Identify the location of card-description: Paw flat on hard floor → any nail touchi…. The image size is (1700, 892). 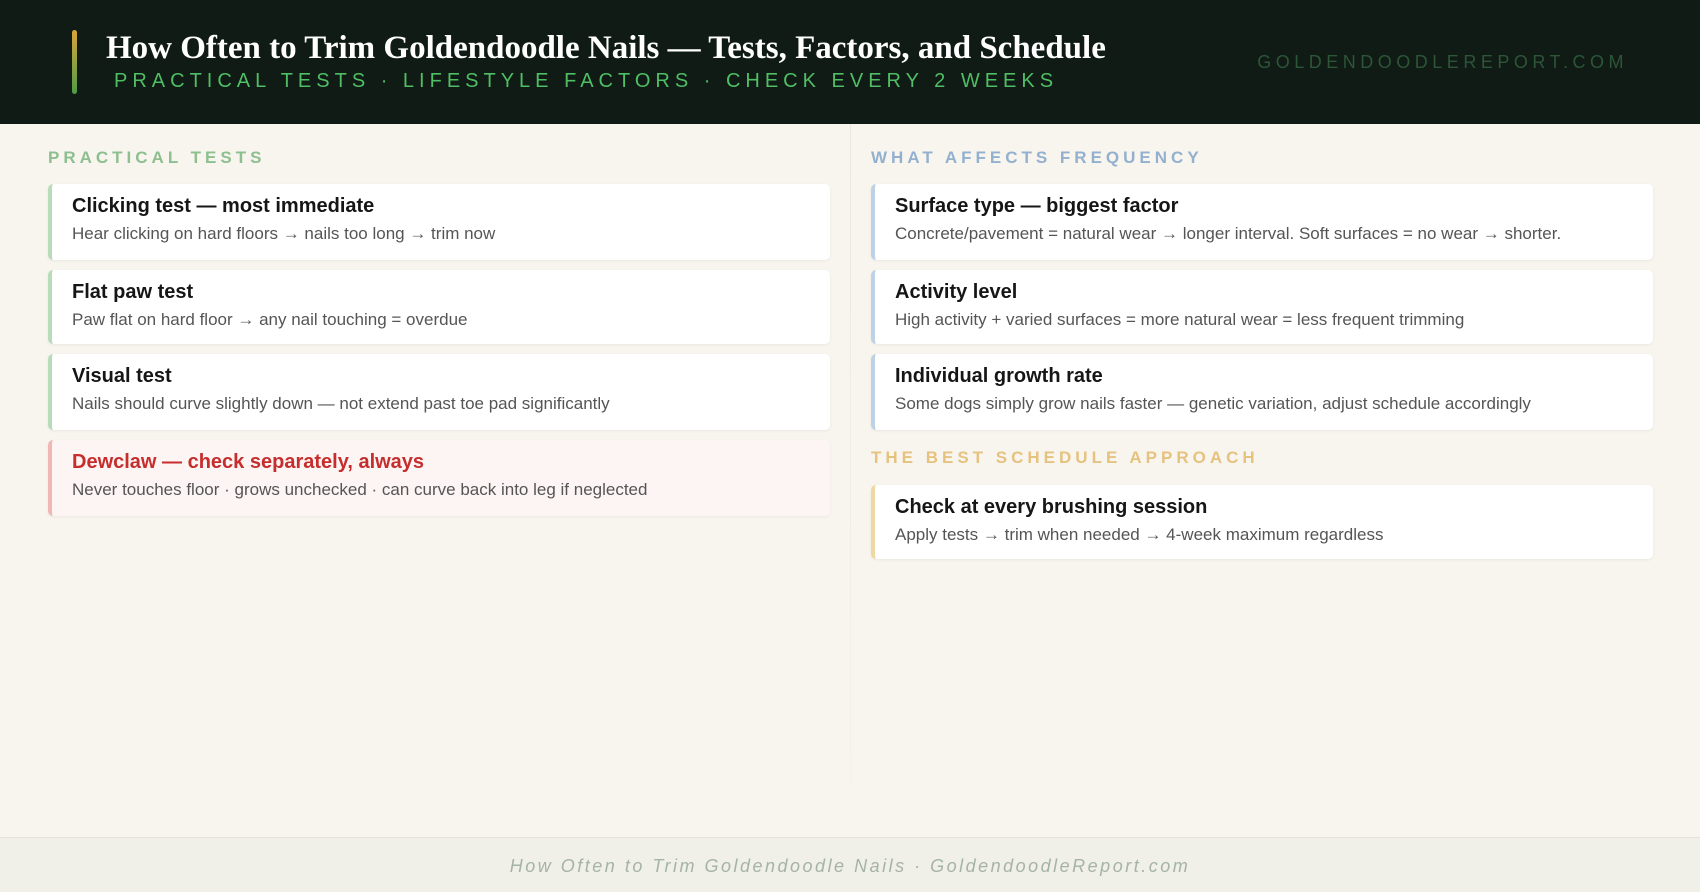
(270, 319).